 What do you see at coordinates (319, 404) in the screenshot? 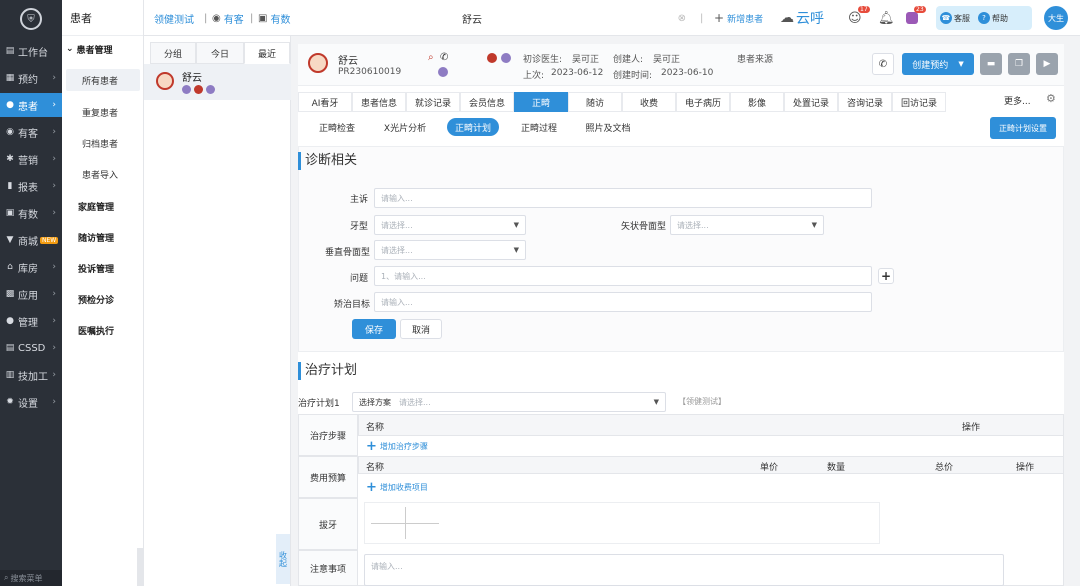
I see `plan-label: 治疗计划1` at bounding box center [319, 404].